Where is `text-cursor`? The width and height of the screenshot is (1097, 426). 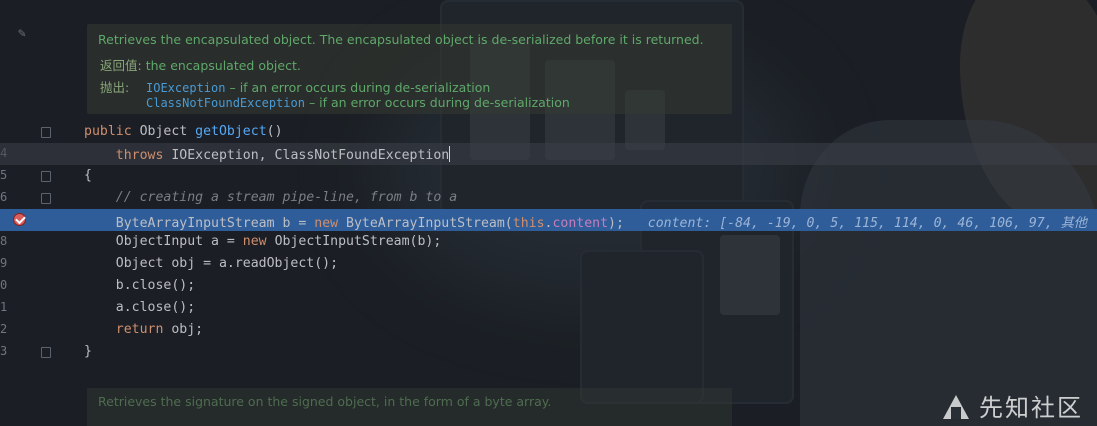 text-cursor is located at coordinates (450, 154).